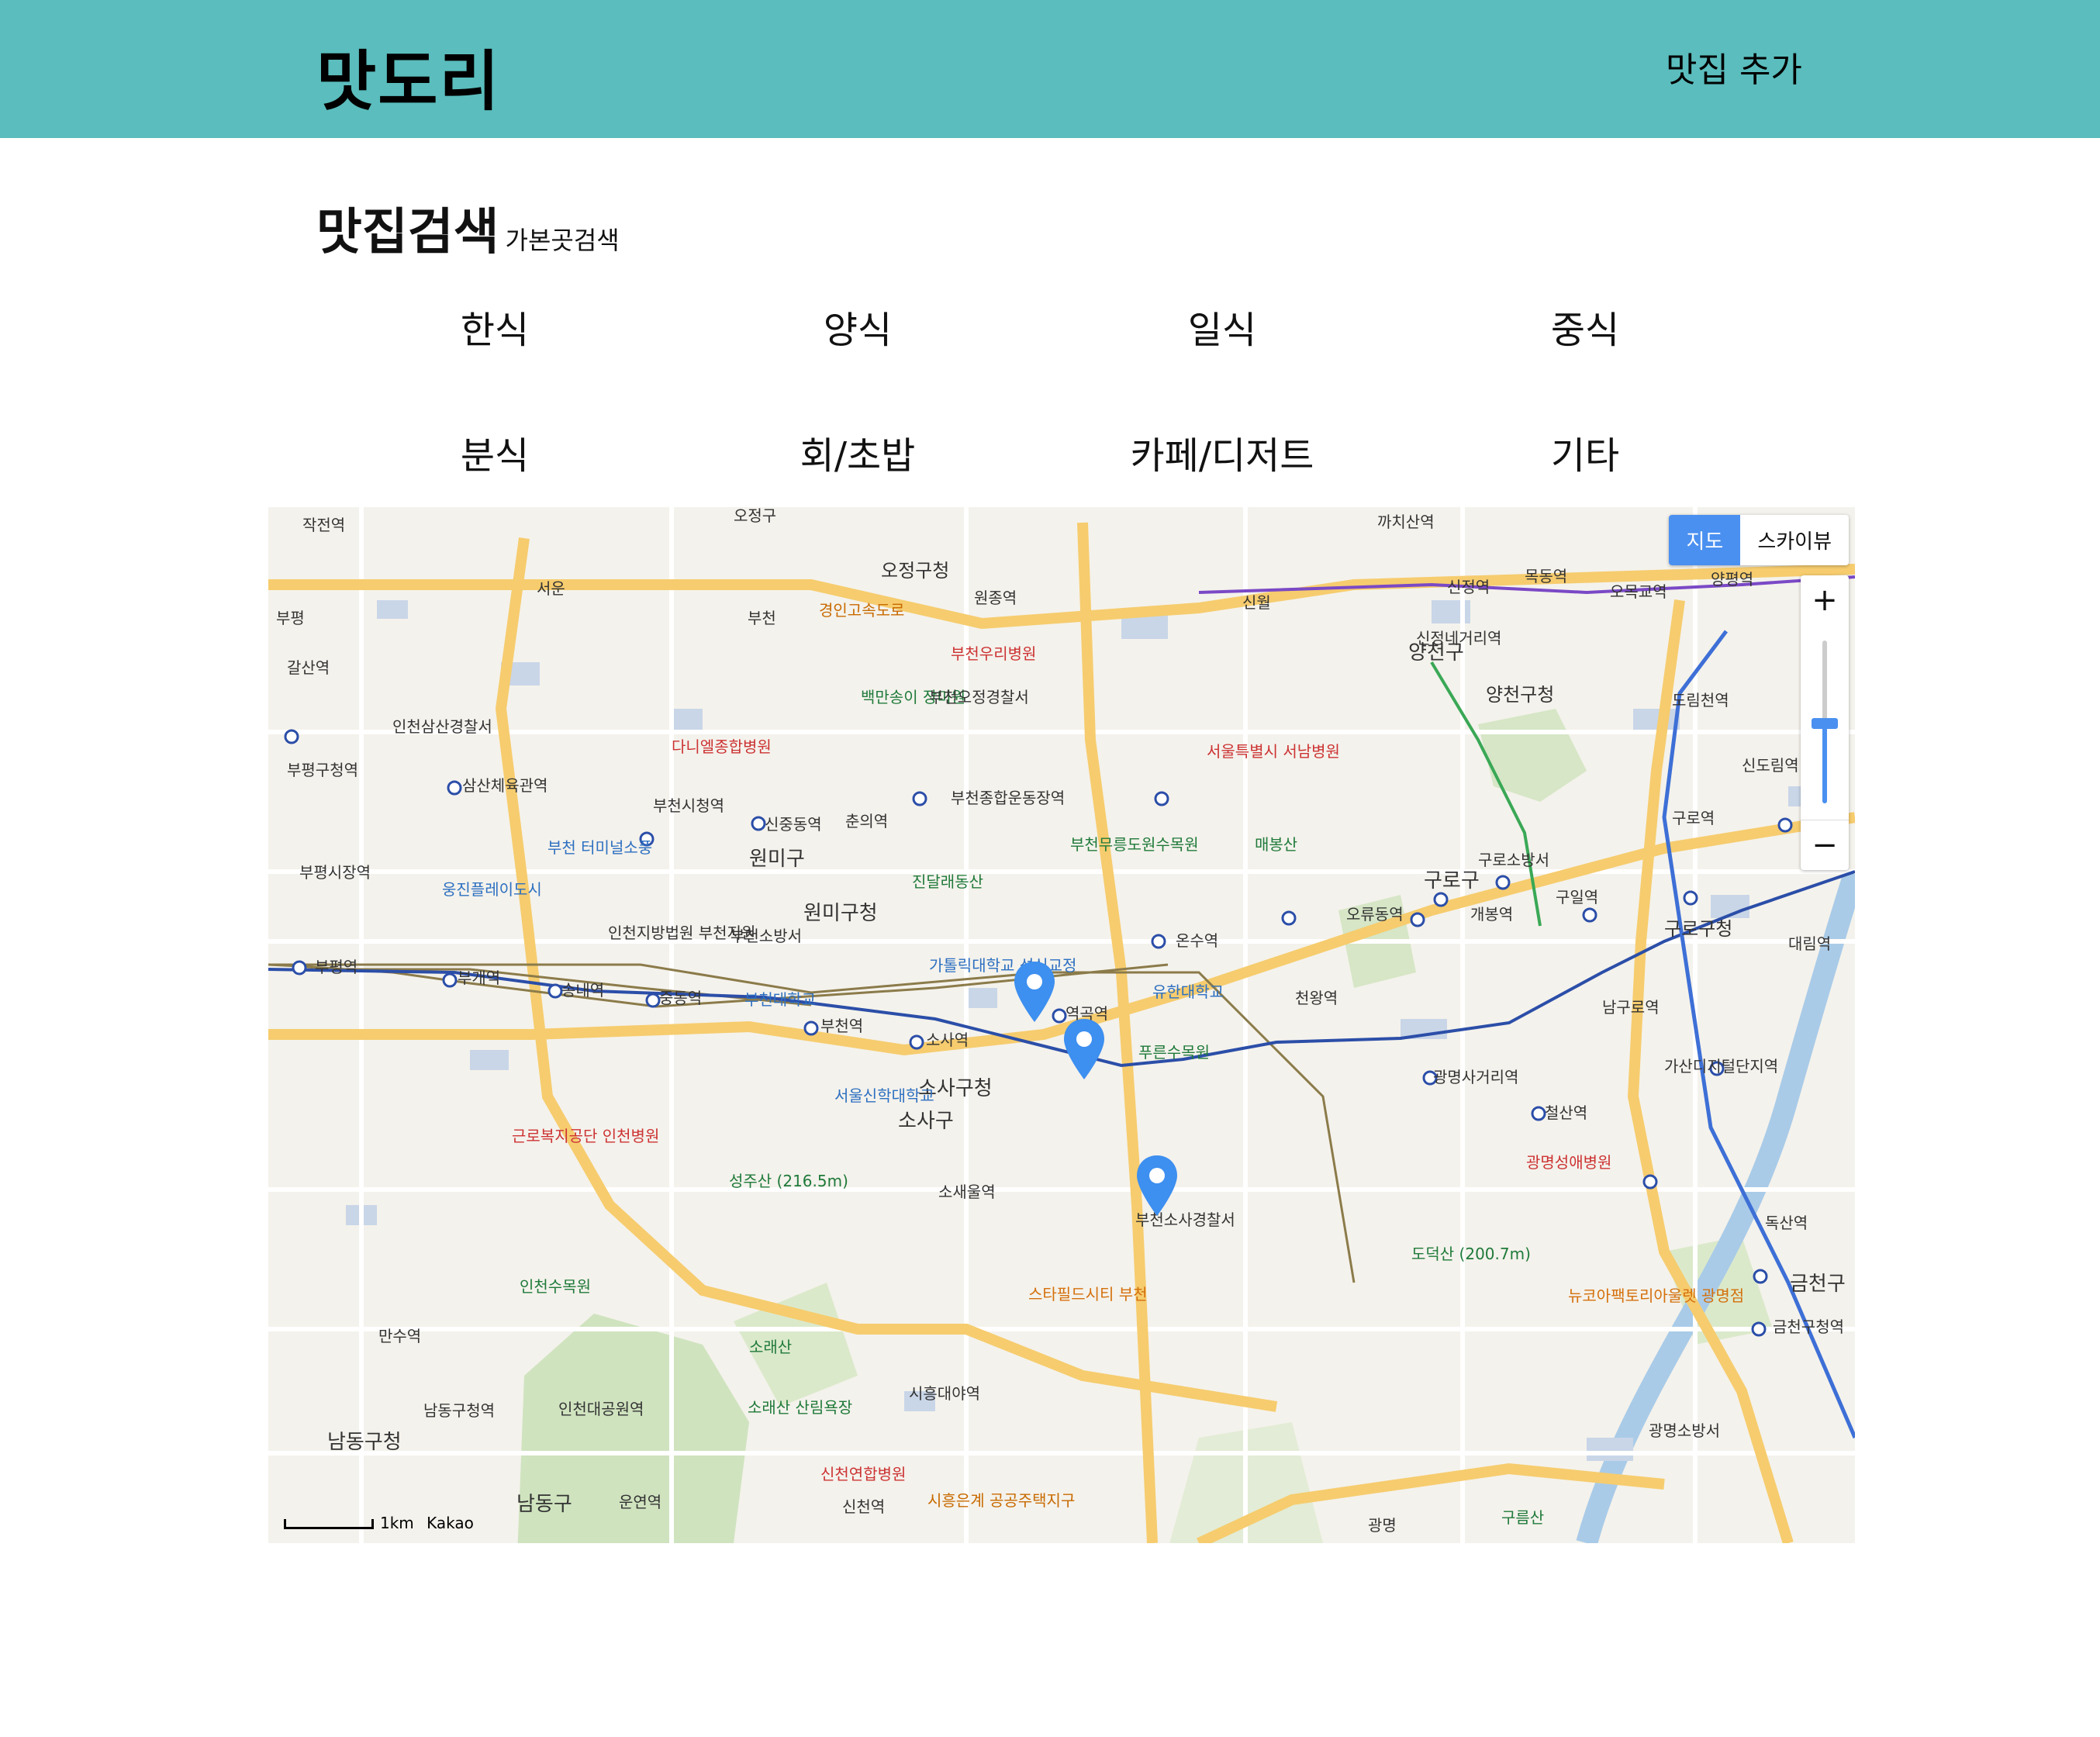 This screenshot has width=2100, height=1737. I want to click on map-label: 유한대학교, so click(1188, 991).